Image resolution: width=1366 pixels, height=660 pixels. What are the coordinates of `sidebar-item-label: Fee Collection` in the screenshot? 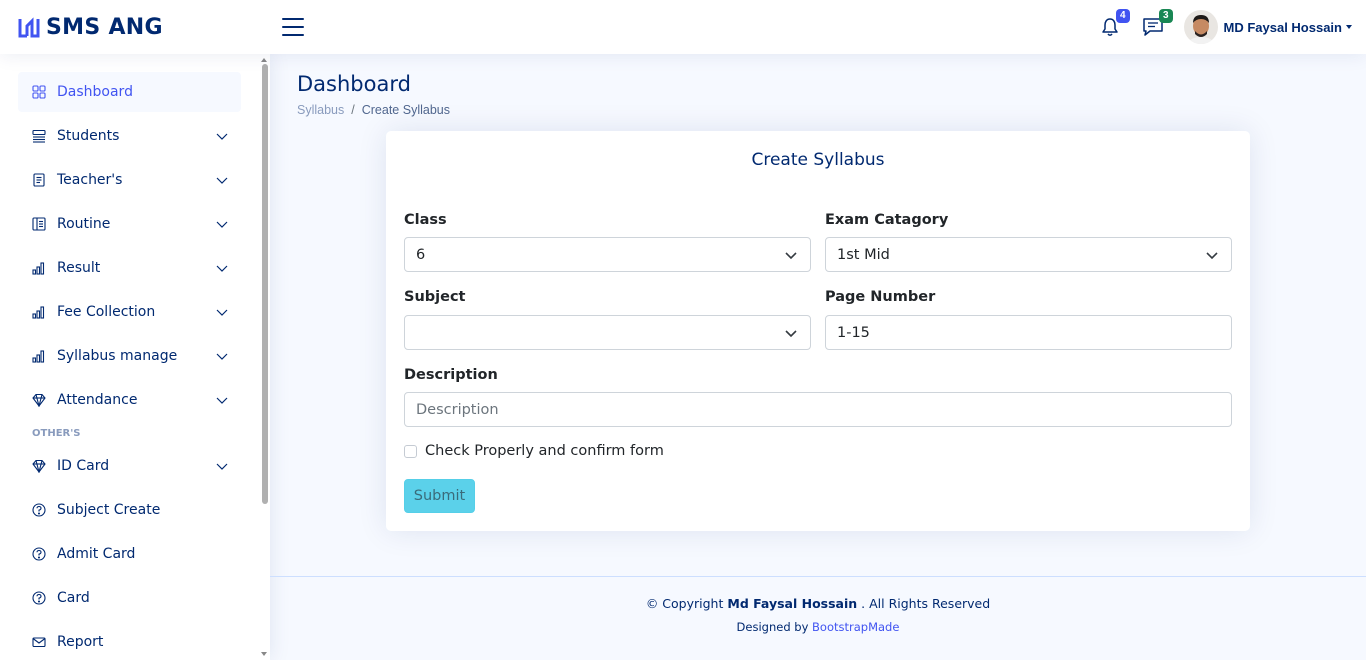 It's located at (106, 312).